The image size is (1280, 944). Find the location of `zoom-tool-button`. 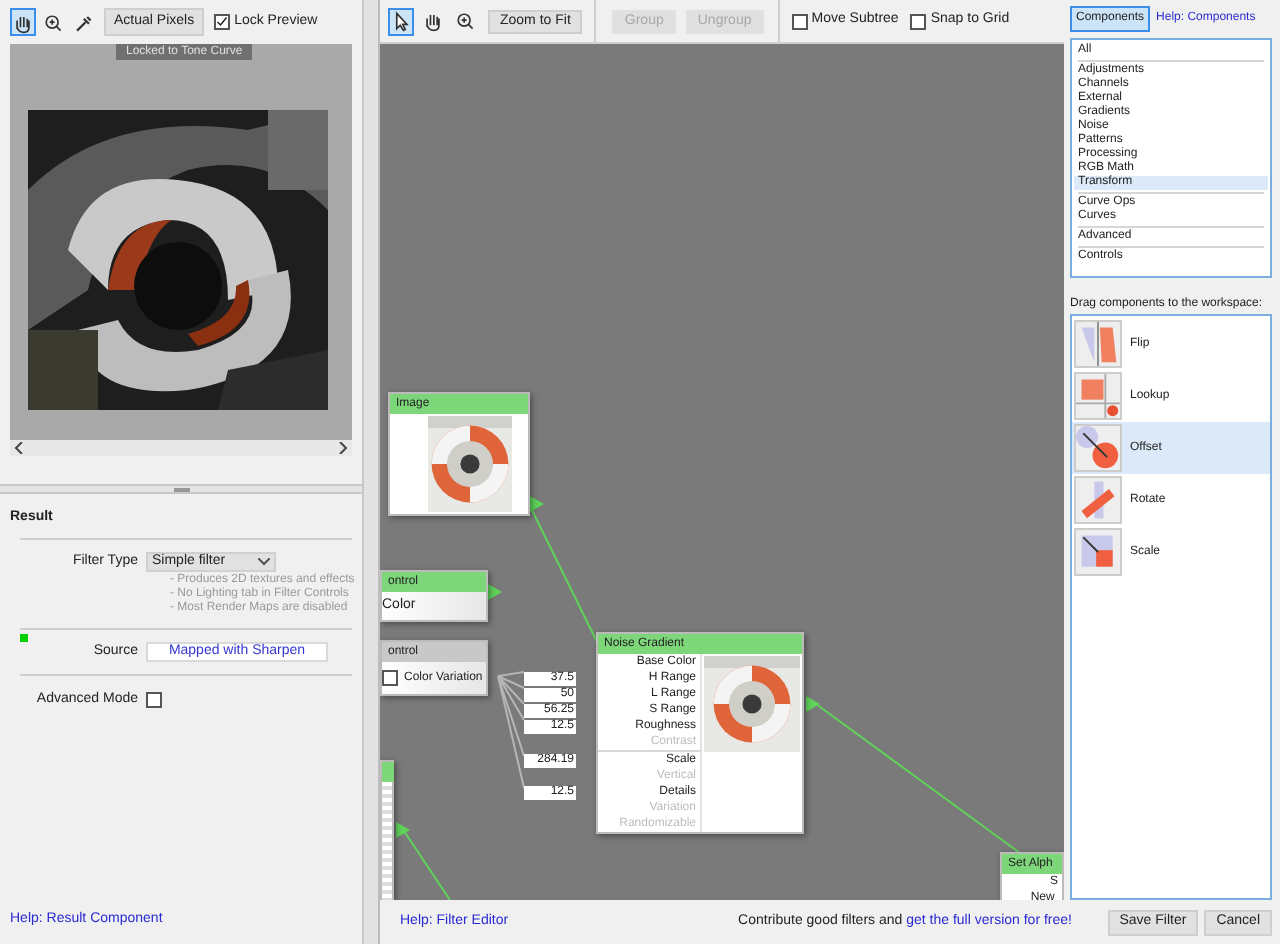

zoom-tool-button is located at coordinates (465, 21).